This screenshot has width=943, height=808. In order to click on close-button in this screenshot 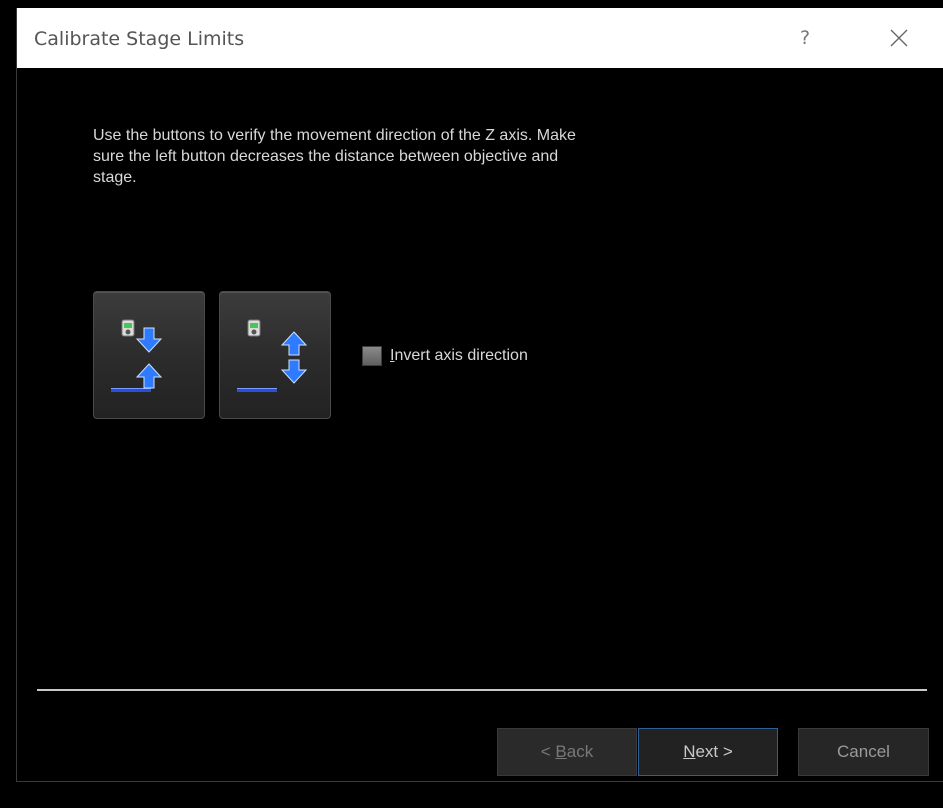, I will do `click(899, 38)`.